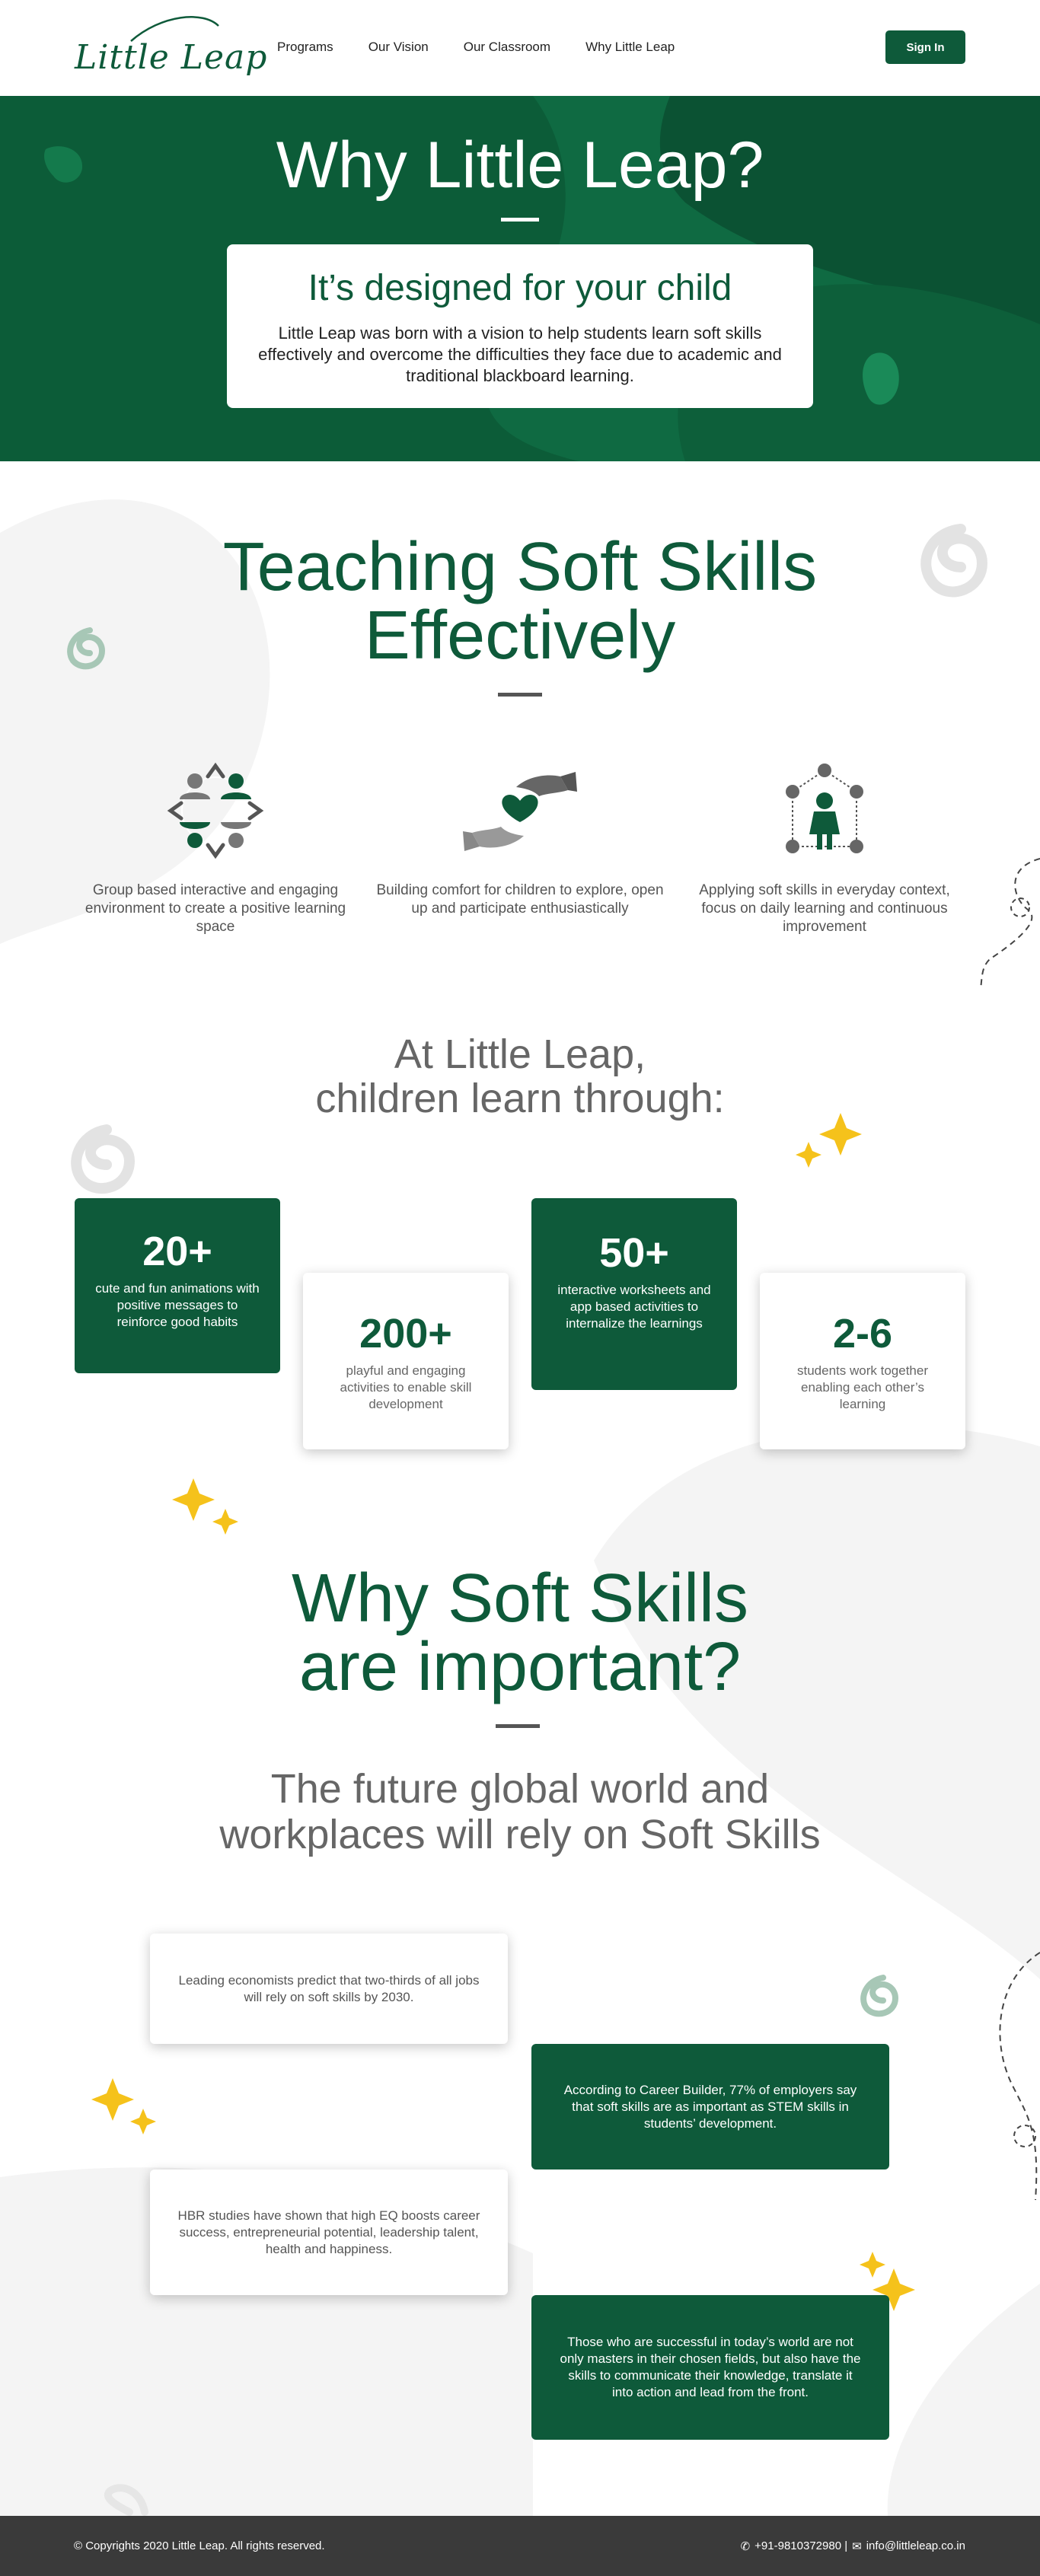 The width and height of the screenshot is (1040, 2576). Describe the element at coordinates (520, 1599) in the screenshot. I see `importance-title-line1: Why Soft Skills` at that location.